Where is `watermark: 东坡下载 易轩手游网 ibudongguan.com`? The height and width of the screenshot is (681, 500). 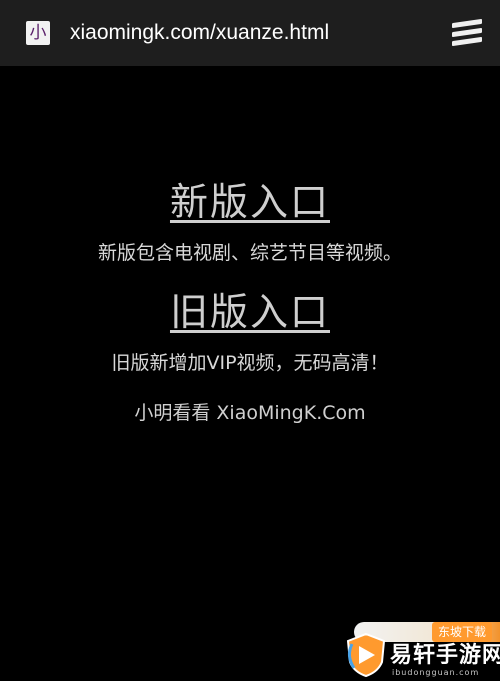 watermark: 东坡下载 易轩手游网 ibudongguan.com is located at coordinates (411, 647).